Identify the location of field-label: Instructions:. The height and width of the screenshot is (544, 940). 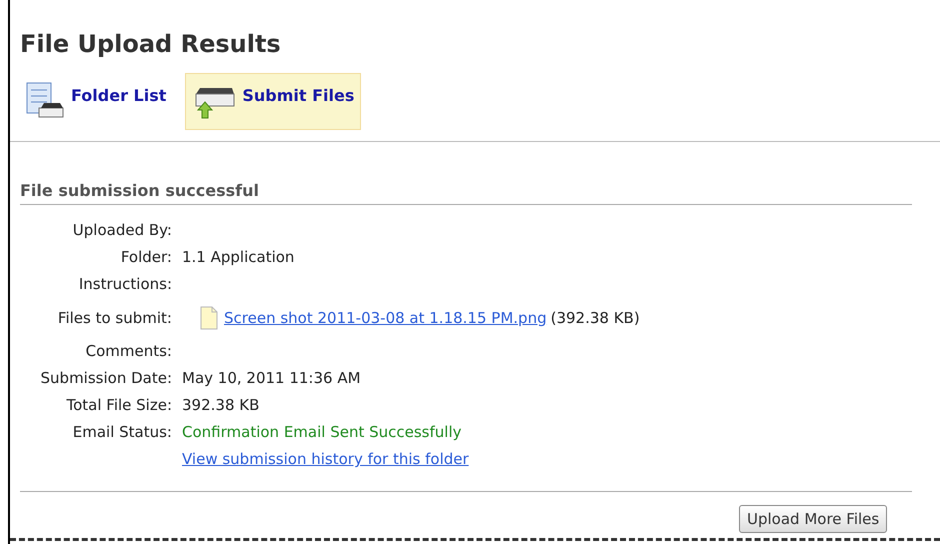
(125, 284).